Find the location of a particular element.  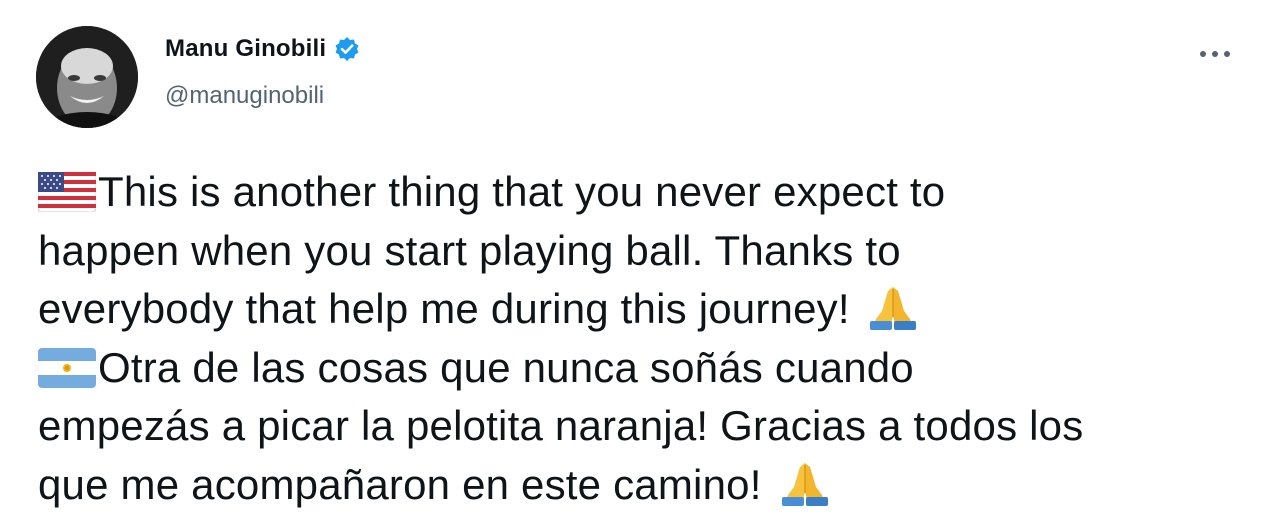

author-handle: @manuginobili is located at coordinates (244, 96).